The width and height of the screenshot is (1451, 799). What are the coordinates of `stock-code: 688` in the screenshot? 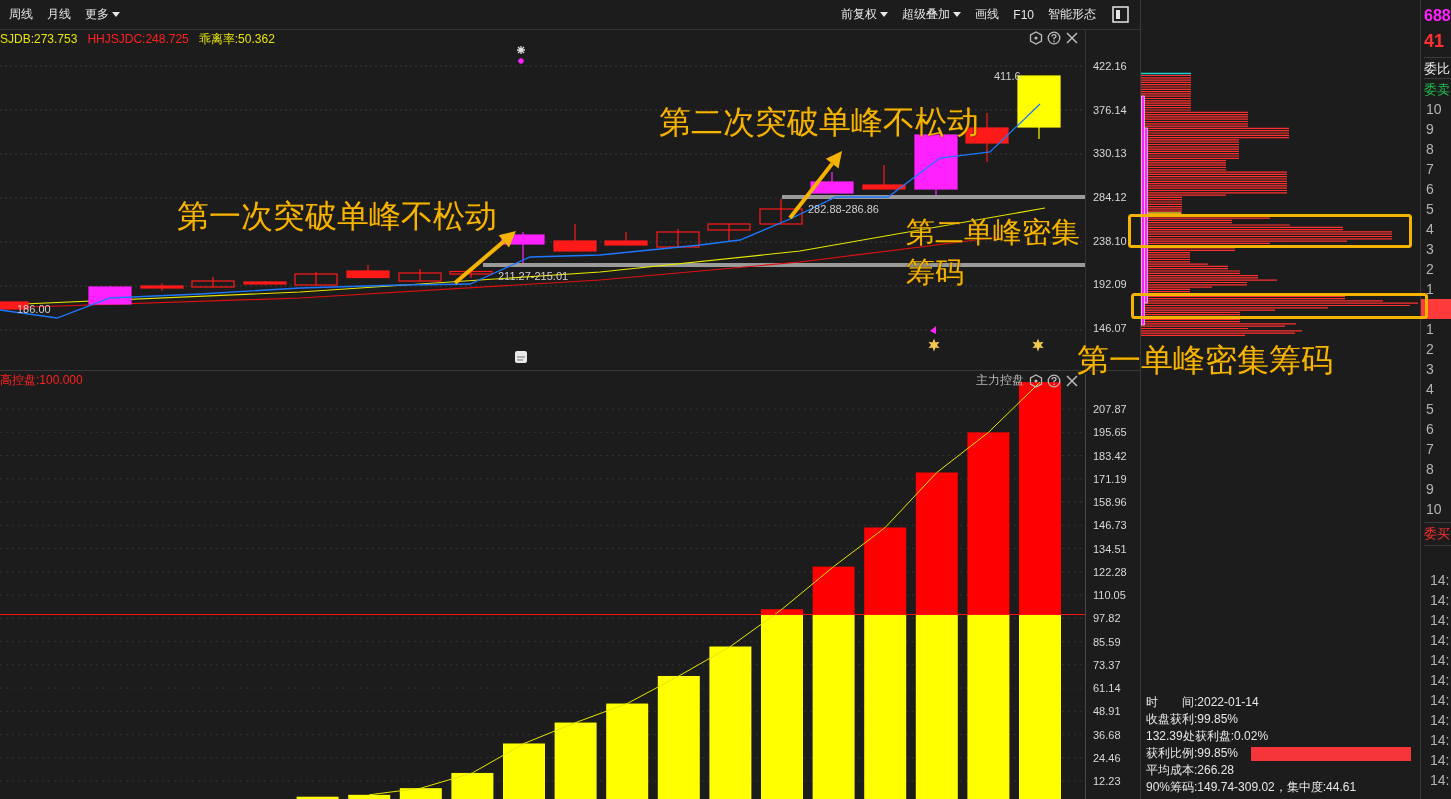 It's located at (1437, 16).